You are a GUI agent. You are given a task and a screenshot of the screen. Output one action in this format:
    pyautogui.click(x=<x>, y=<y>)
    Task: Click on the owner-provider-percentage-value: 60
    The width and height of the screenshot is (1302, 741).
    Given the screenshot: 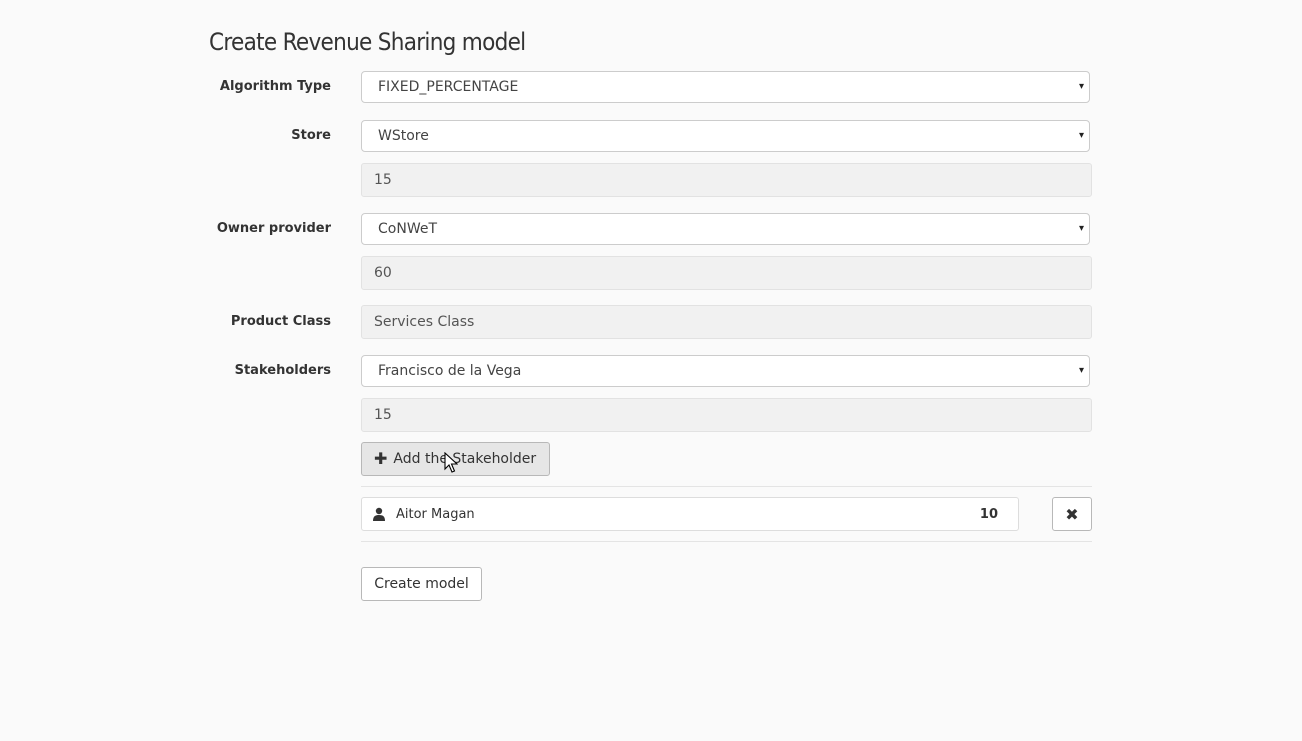 What is the action you would take?
    pyautogui.click(x=383, y=273)
    